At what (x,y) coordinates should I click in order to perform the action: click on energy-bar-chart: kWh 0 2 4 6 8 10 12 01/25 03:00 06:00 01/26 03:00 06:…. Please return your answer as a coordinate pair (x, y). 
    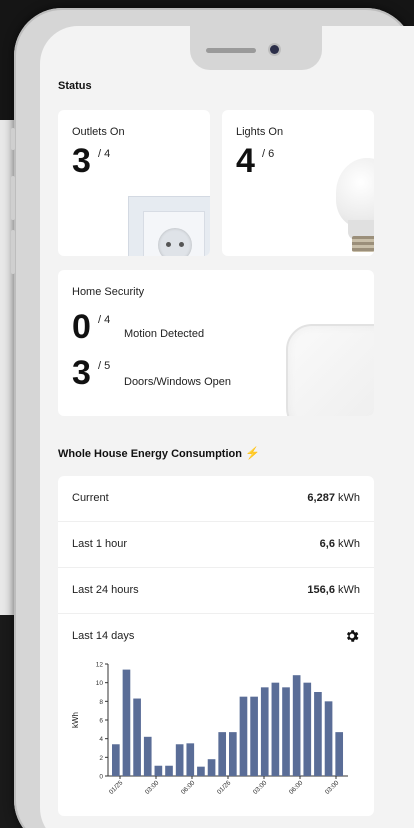
    Looking at the image, I should click on (209, 729).